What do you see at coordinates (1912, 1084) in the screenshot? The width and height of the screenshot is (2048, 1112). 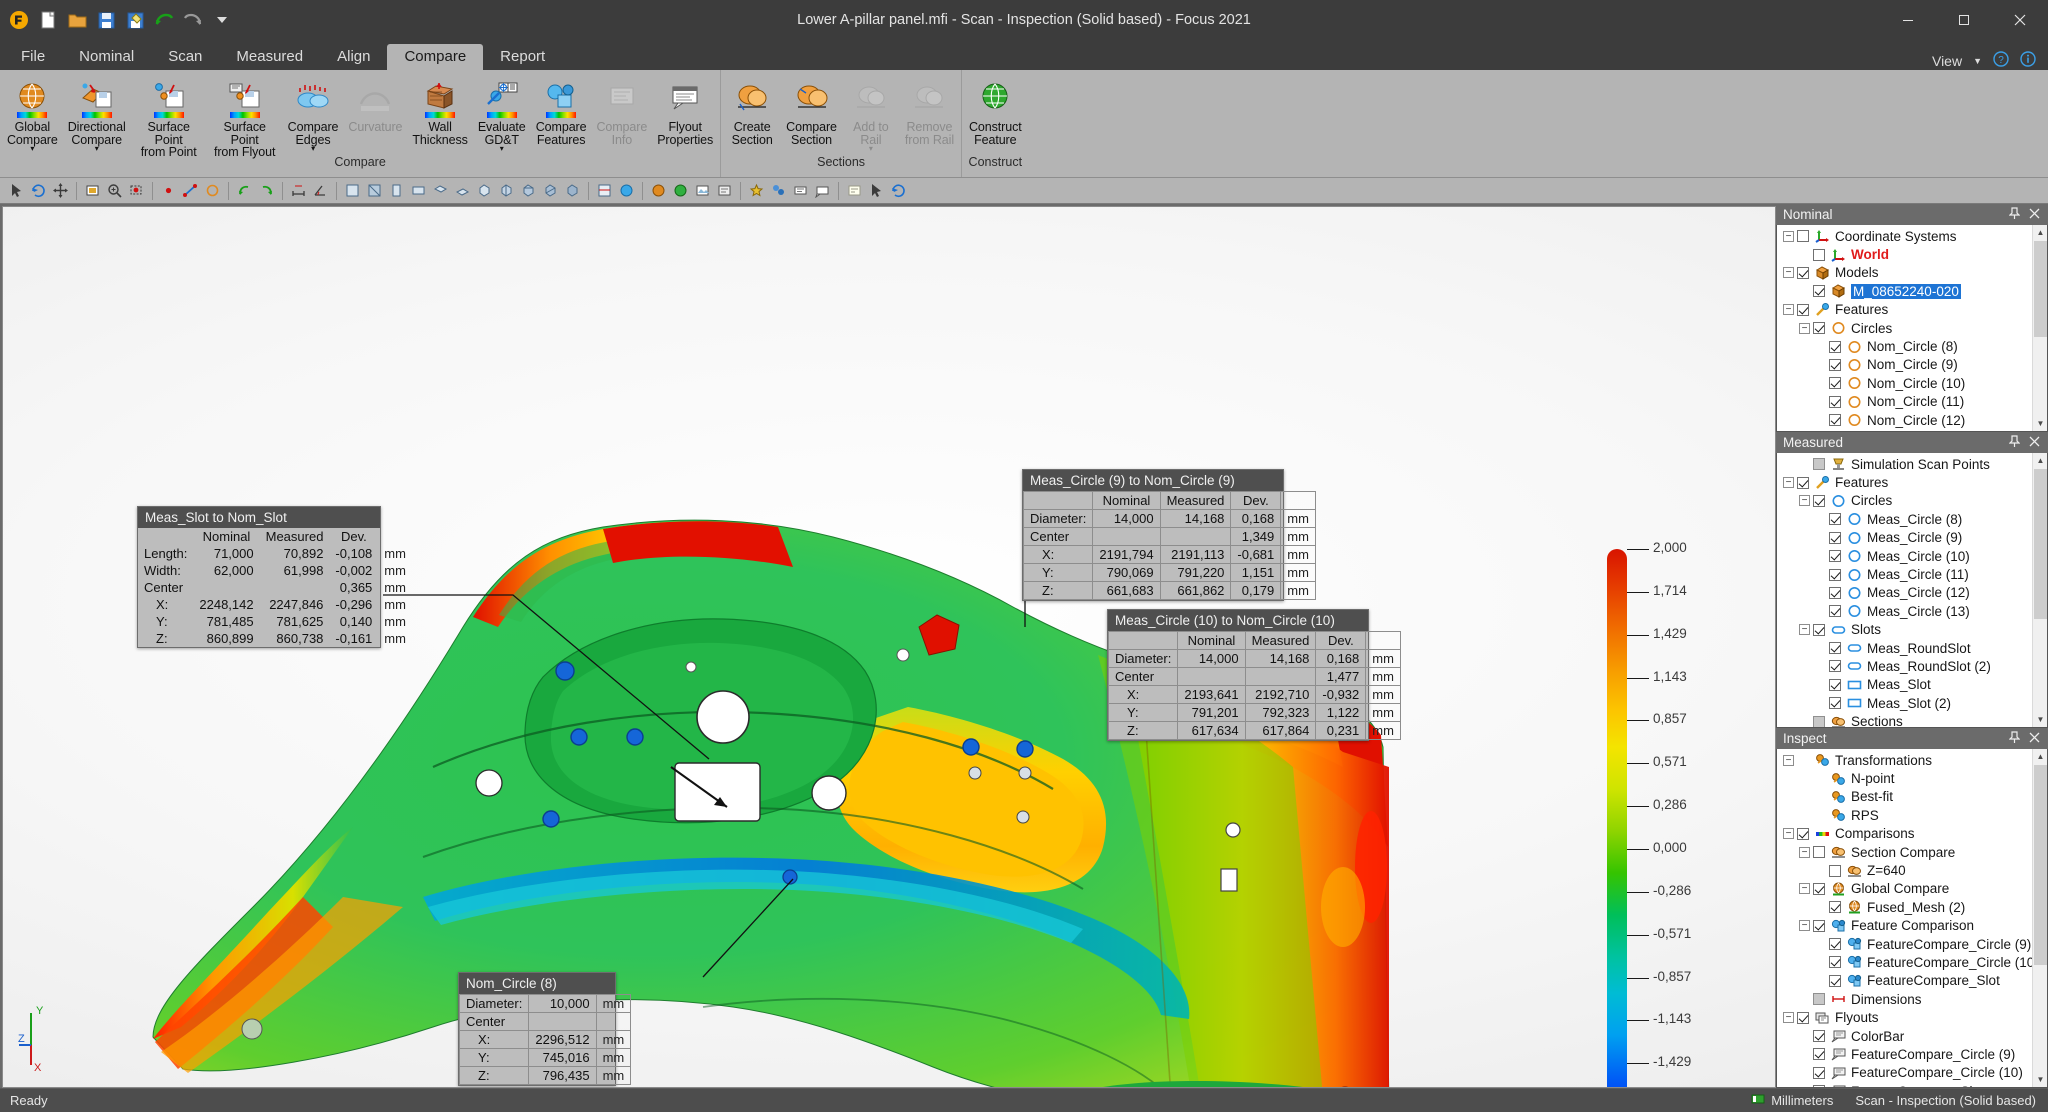 I see `tree-item: FeatureCompare_Slot` at bounding box center [1912, 1084].